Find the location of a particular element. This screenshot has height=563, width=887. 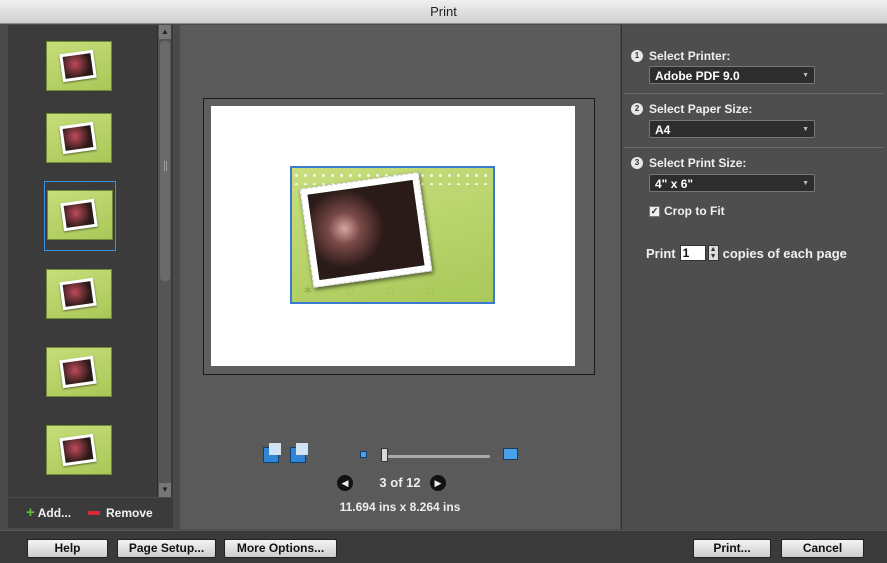

copies-stepper: ▲ ▼ is located at coordinates (713, 253).